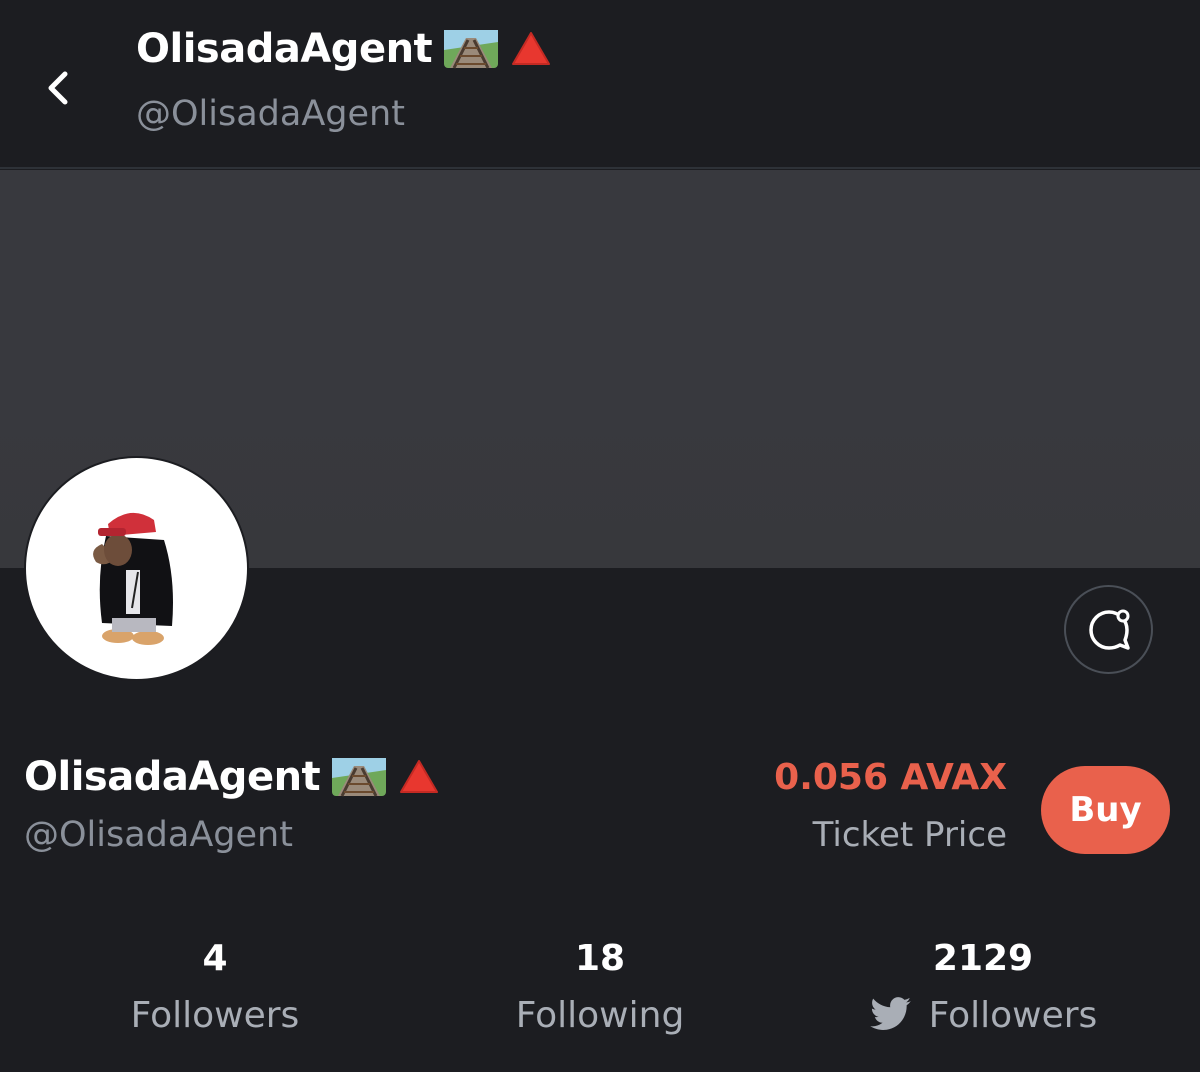 Image resolution: width=1200 pixels, height=1072 pixels. What do you see at coordinates (983, 958) in the screenshot?
I see `twitter-followers-count: 2129` at bounding box center [983, 958].